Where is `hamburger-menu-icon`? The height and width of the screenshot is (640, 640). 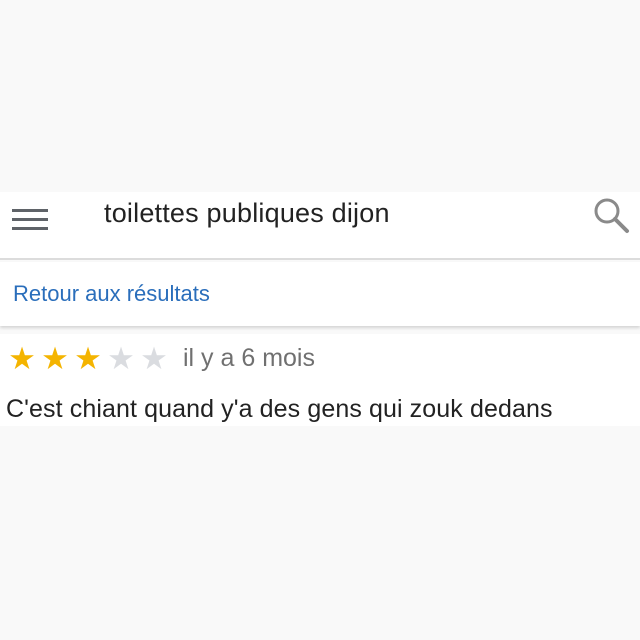
hamburger-menu-icon is located at coordinates (30, 219).